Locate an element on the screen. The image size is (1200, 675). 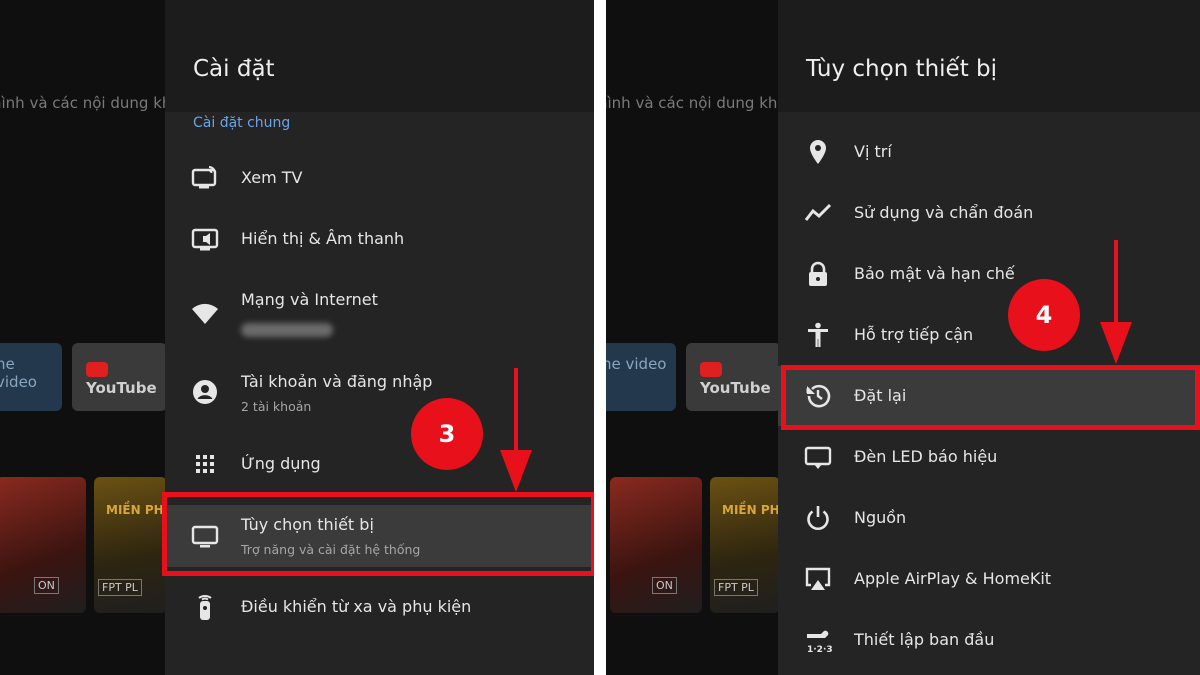
menu-item-security-restrictions: Bảo mật và hạn chế is located at coordinates (989, 274).